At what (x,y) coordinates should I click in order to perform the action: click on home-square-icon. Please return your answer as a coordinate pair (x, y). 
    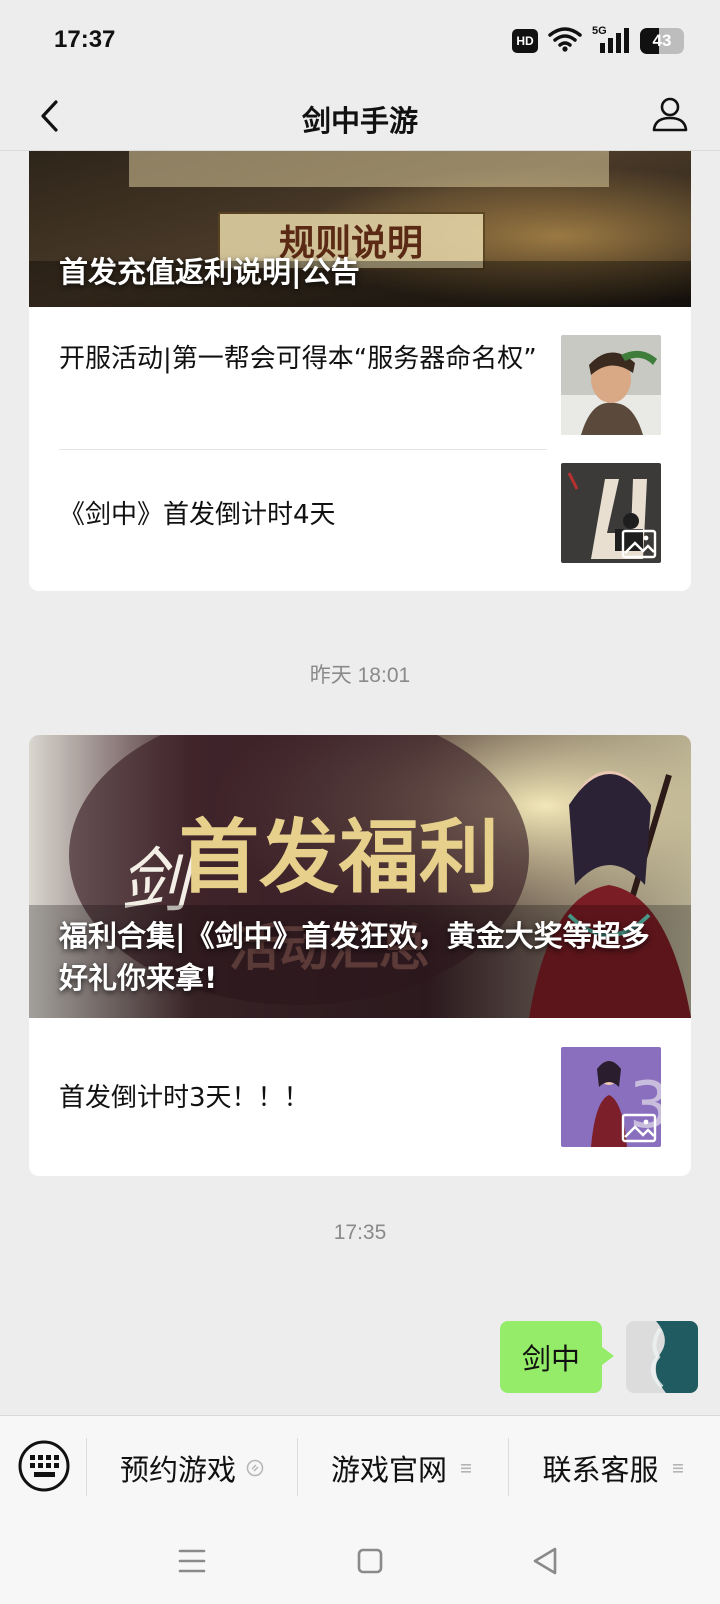
    Looking at the image, I should click on (370, 1561).